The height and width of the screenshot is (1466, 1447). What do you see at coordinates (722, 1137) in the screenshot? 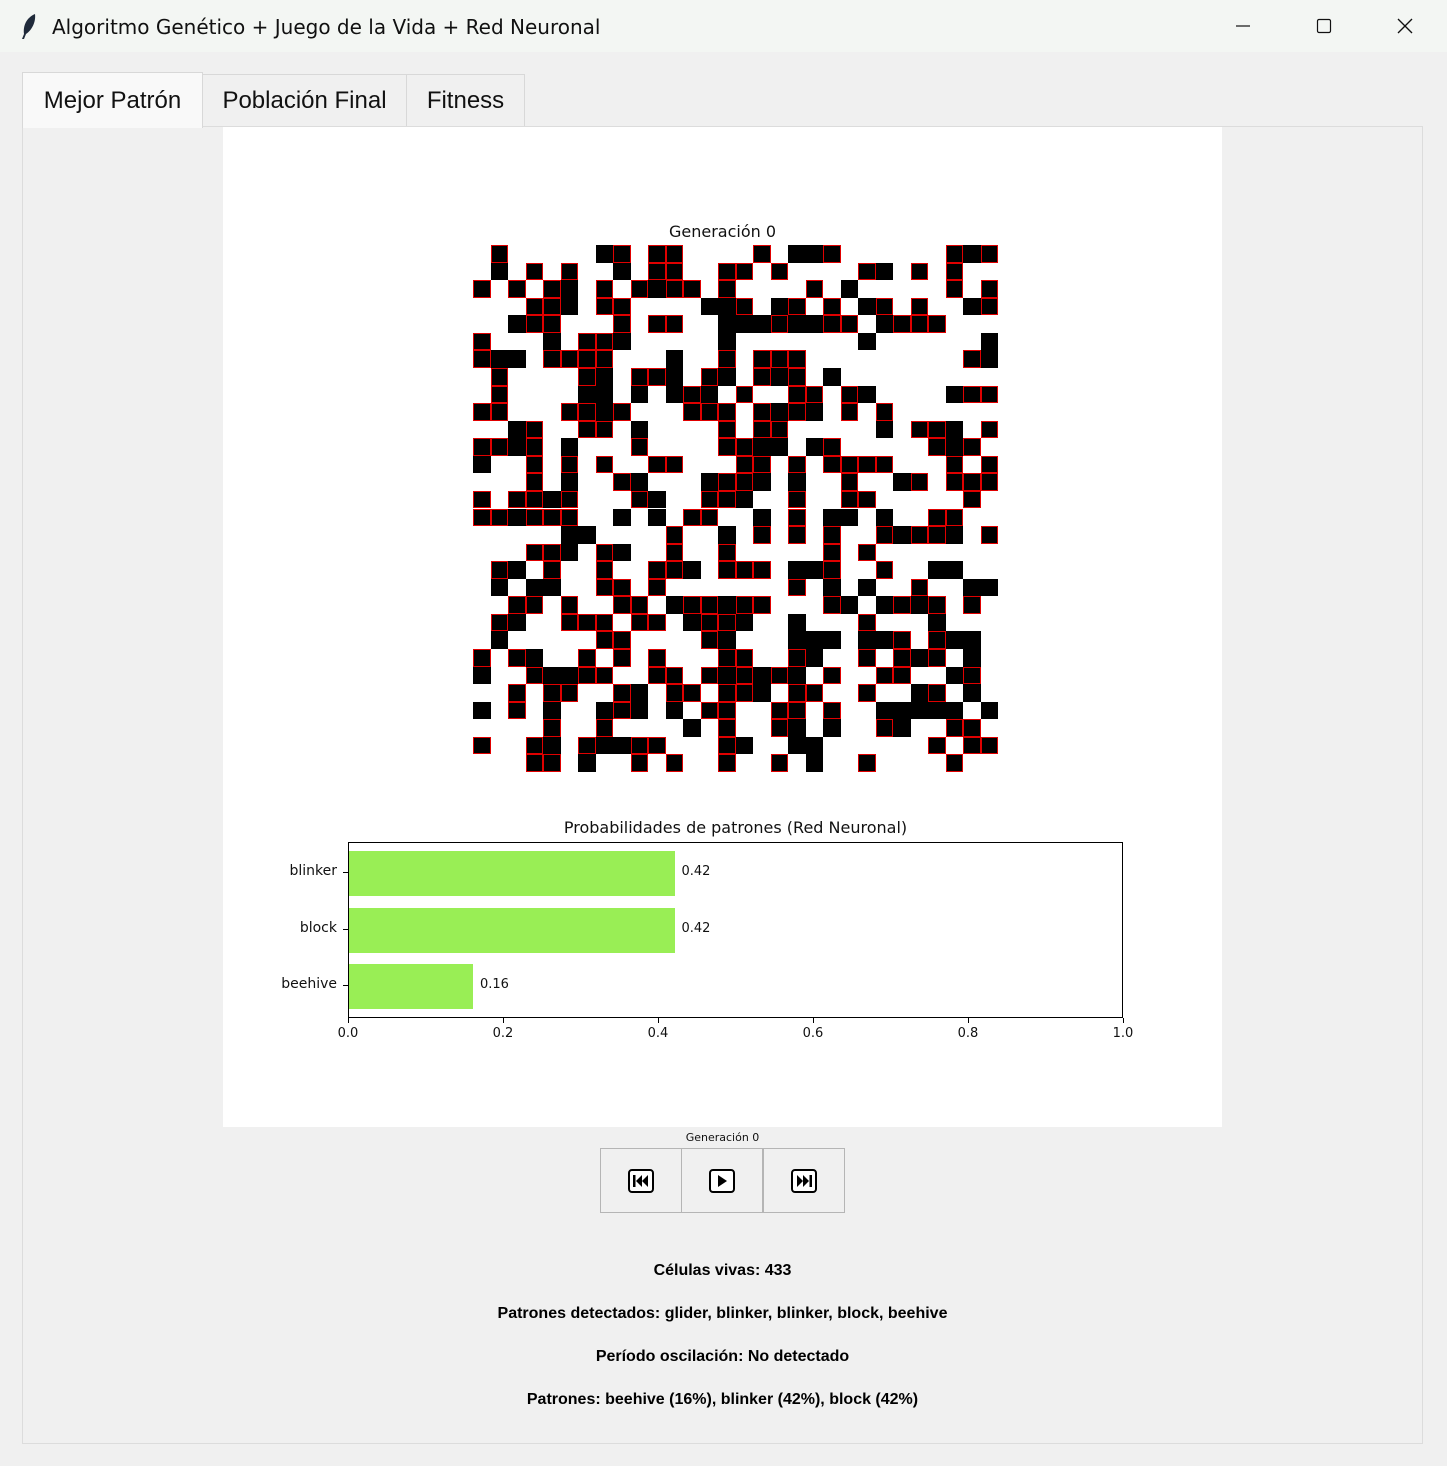
I see `generation-caption: Generación 0` at bounding box center [722, 1137].